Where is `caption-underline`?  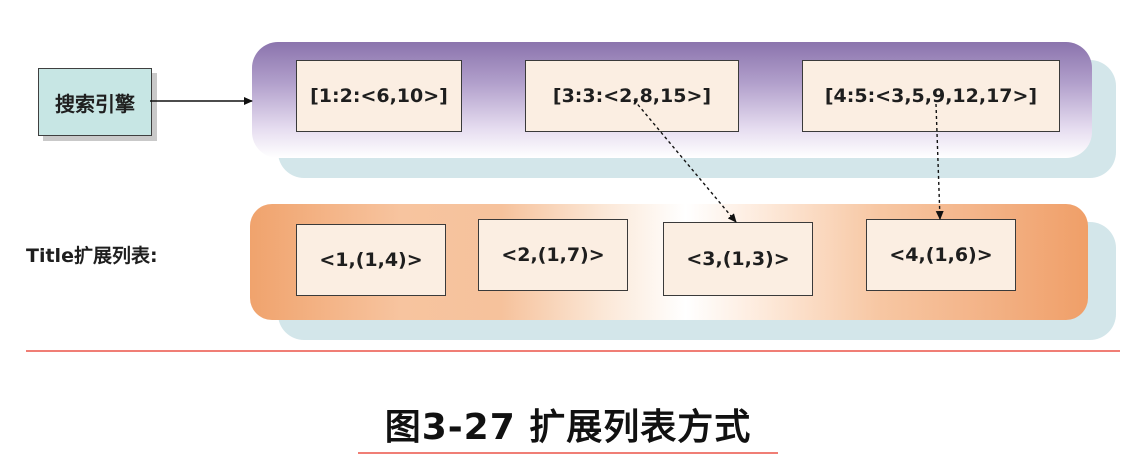
caption-underline is located at coordinates (568, 453).